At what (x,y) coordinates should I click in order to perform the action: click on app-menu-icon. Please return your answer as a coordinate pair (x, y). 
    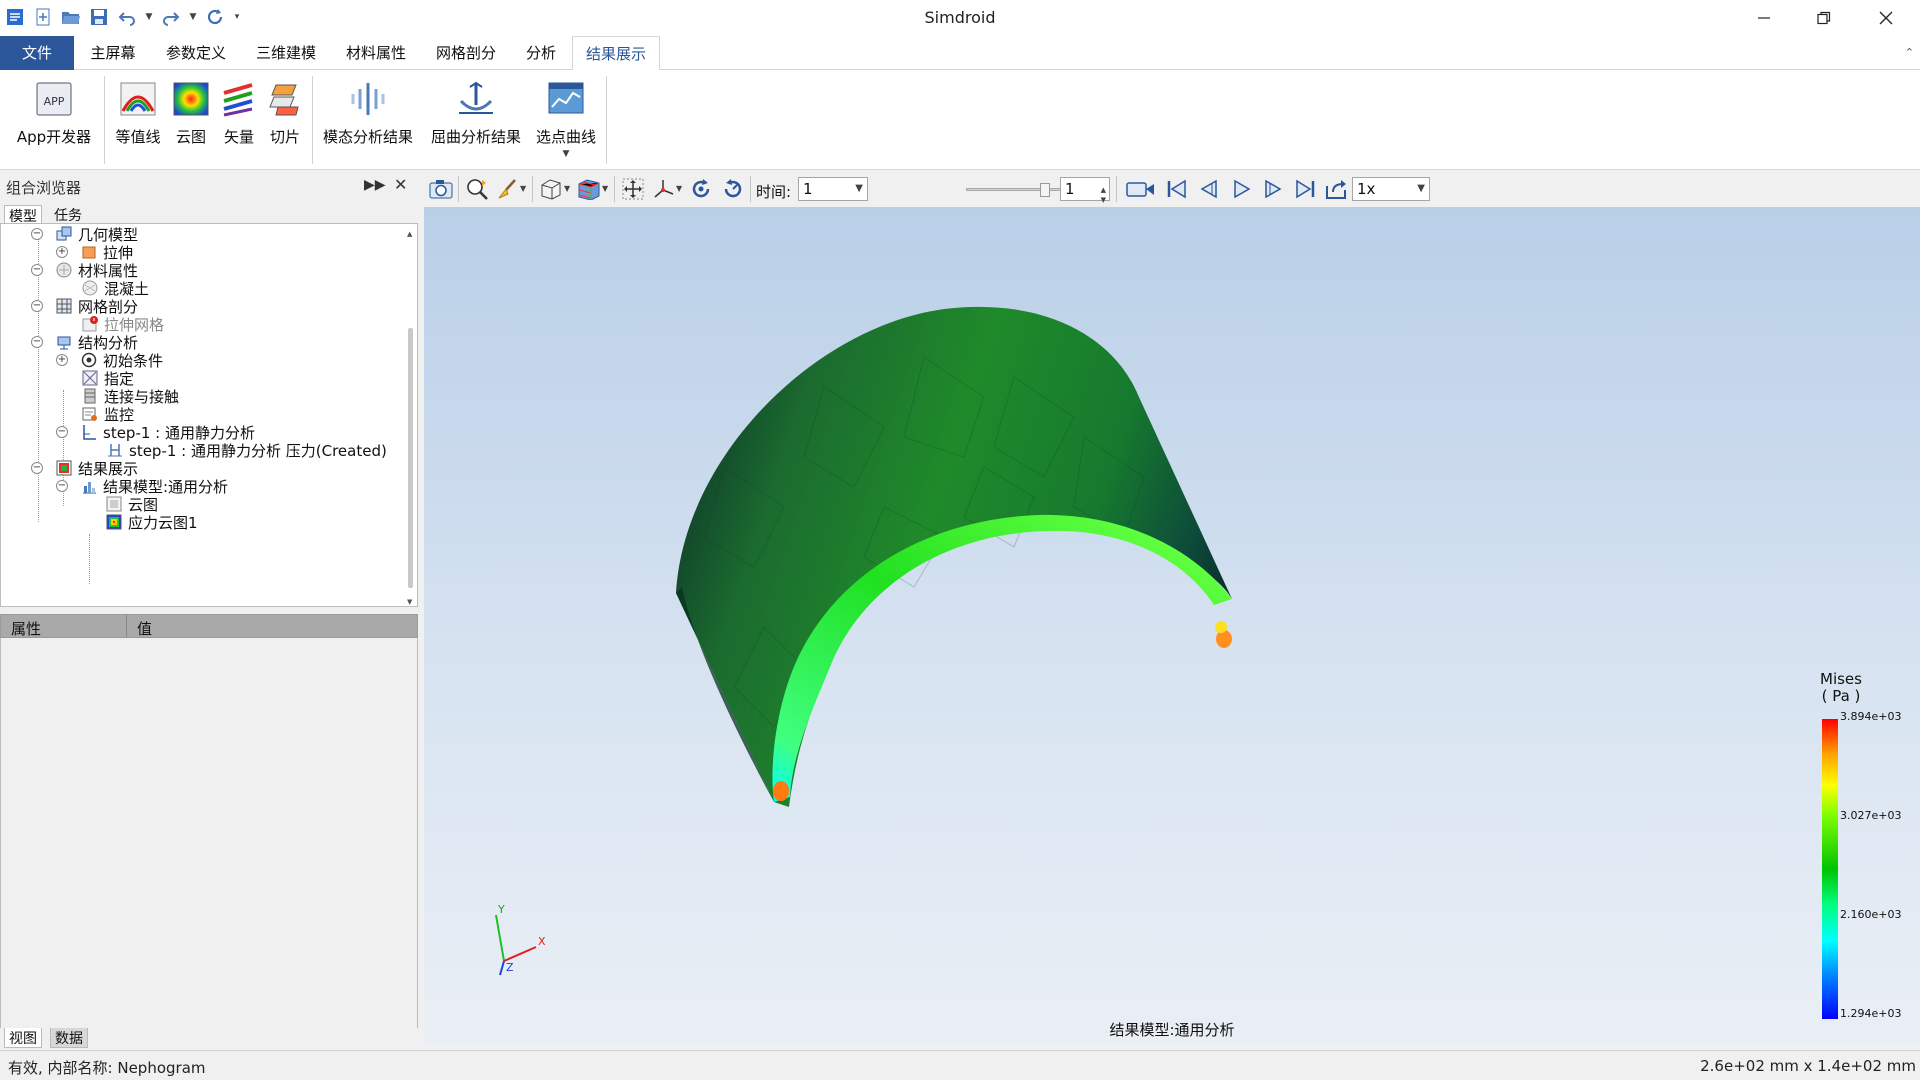
    Looking at the image, I should click on (15, 17).